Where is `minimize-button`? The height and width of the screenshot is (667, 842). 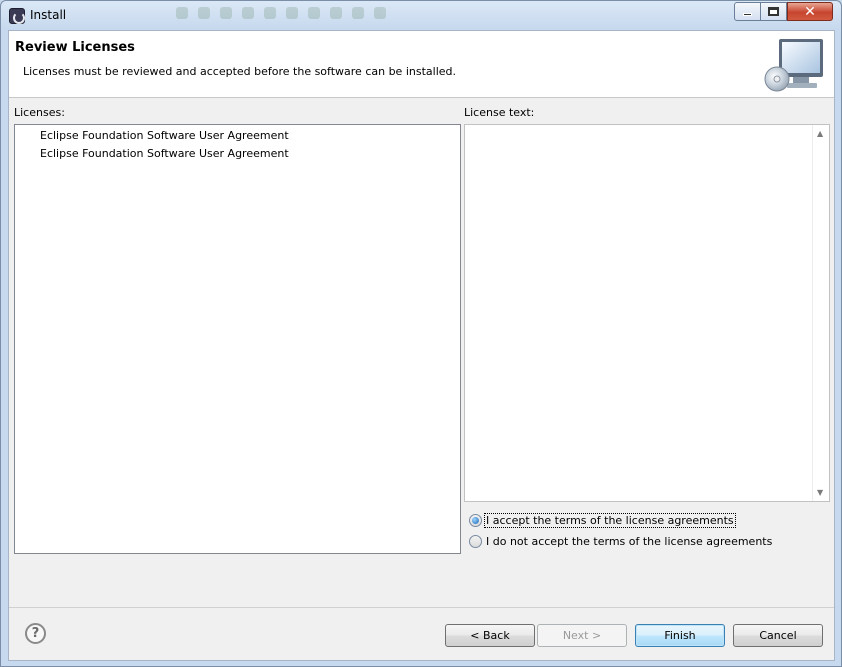
minimize-button is located at coordinates (747, 11).